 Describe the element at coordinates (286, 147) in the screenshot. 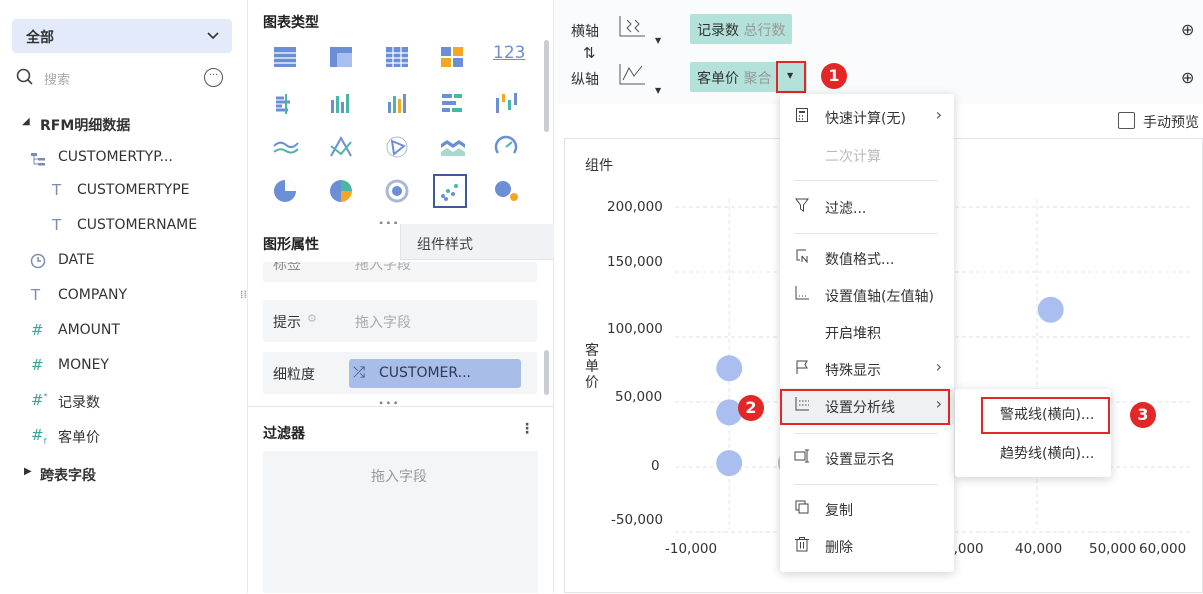

I see `line-chart-icon` at that location.